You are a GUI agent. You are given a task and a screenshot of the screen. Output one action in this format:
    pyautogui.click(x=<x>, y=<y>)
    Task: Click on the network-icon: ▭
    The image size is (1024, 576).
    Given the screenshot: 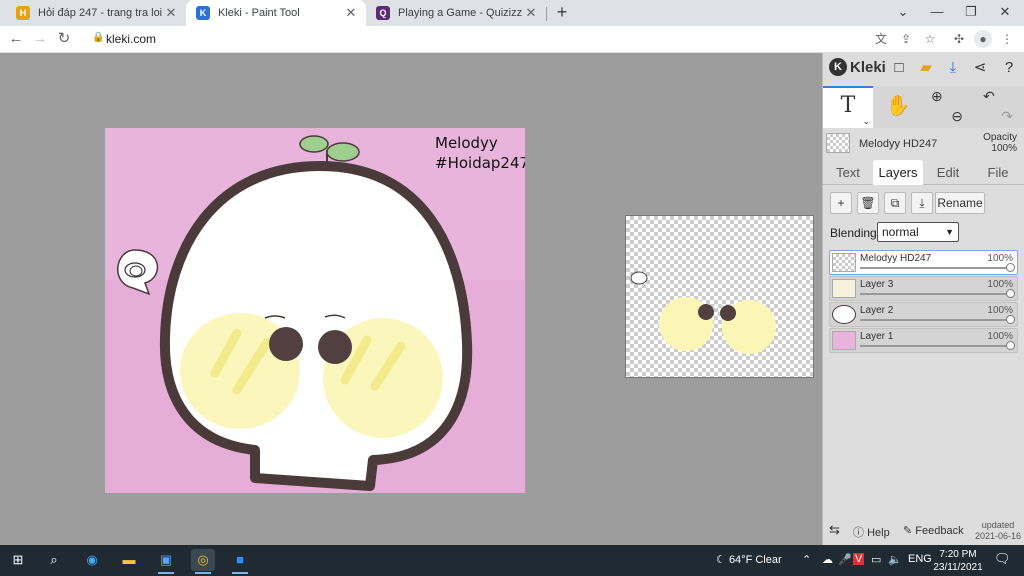 What is the action you would take?
    pyautogui.click(x=876, y=559)
    